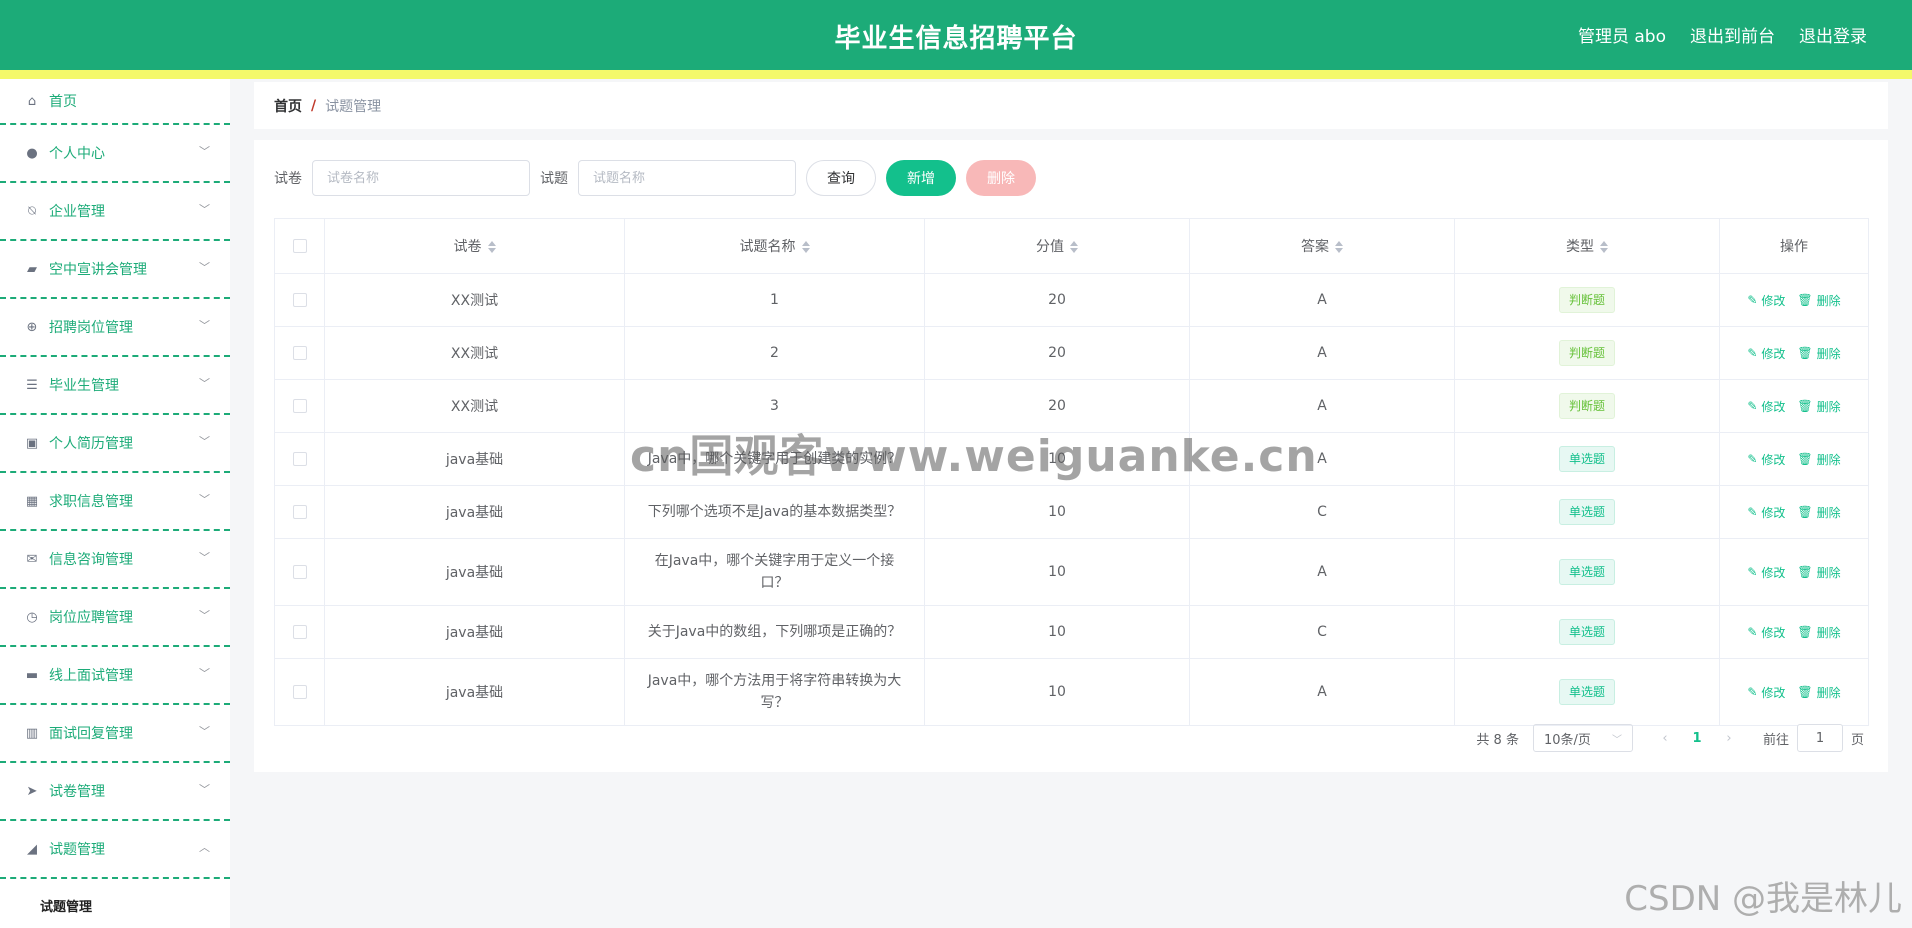  I want to click on clock-icon: ◷, so click(32, 617).